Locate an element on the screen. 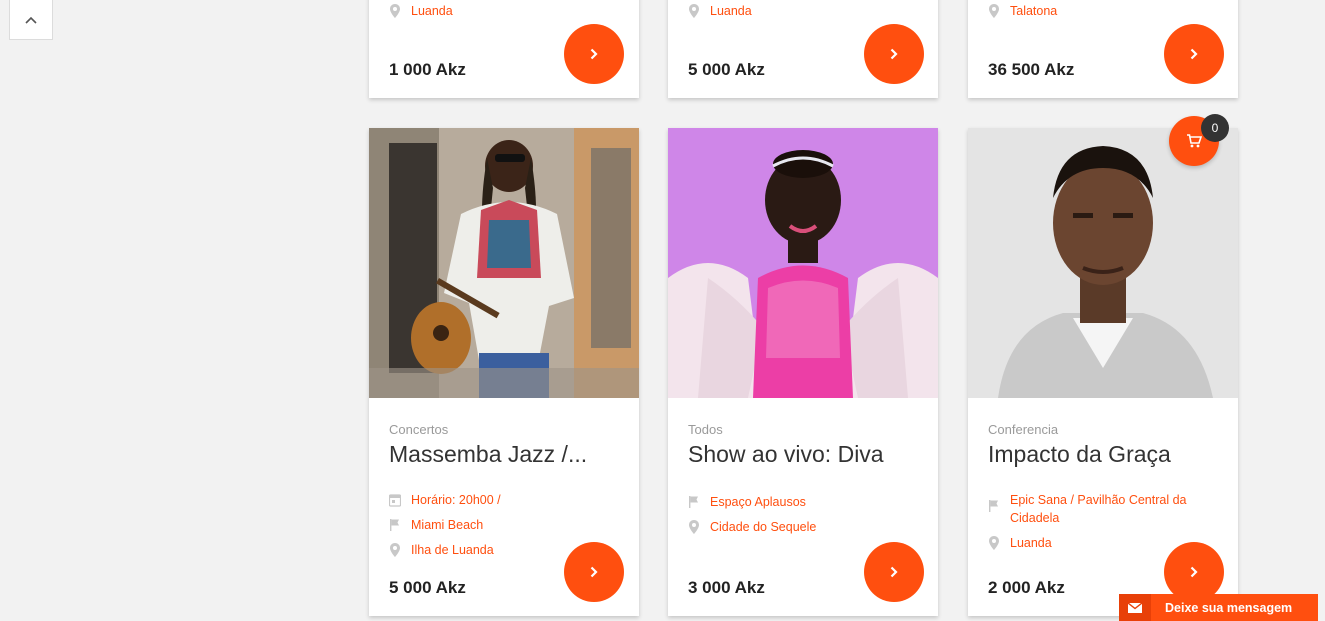 The height and width of the screenshot is (621, 1325). event-card: Luanda 1 000 Akz is located at coordinates (504, 49).